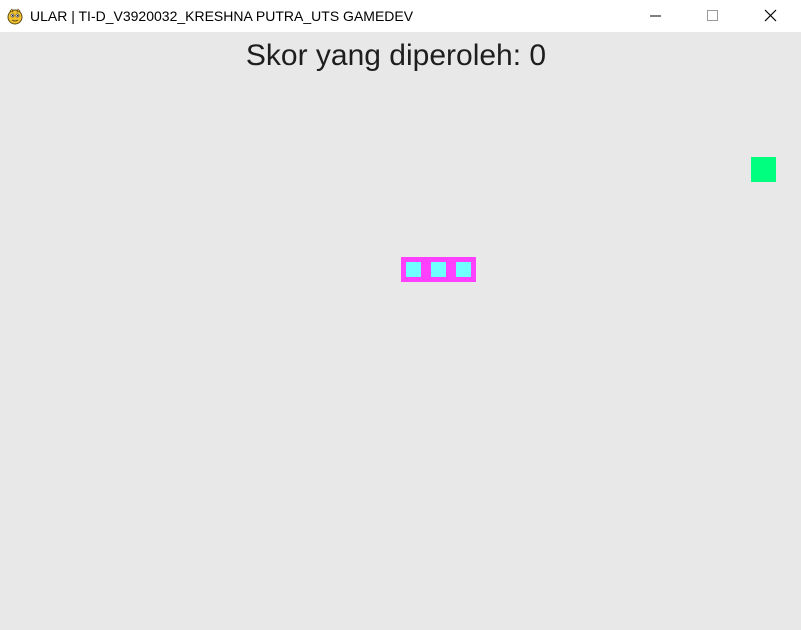  What do you see at coordinates (396, 55) in the screenshot?
I see `score-label: Skor yang diperoleh: 0` at bounding box center [396, 55].